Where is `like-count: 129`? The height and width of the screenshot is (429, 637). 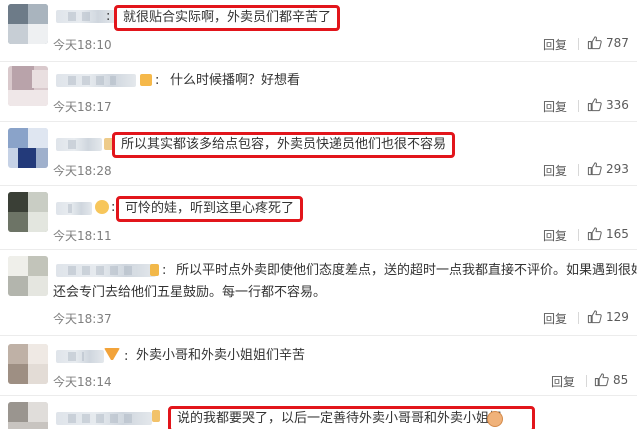 like-count: 129 is located at coordinates (617, 316).